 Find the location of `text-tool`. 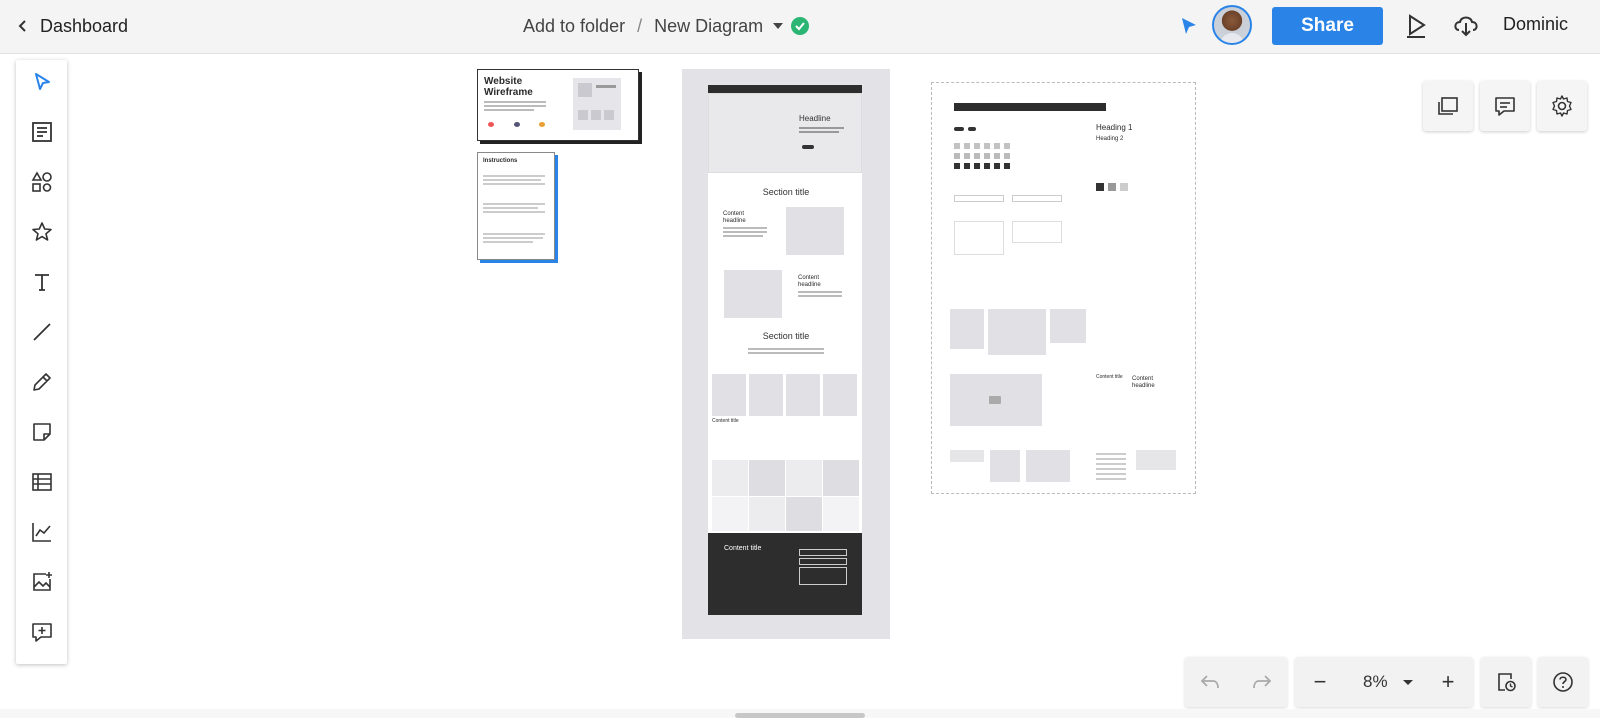

text-tool is located at coordinates (41, 282).